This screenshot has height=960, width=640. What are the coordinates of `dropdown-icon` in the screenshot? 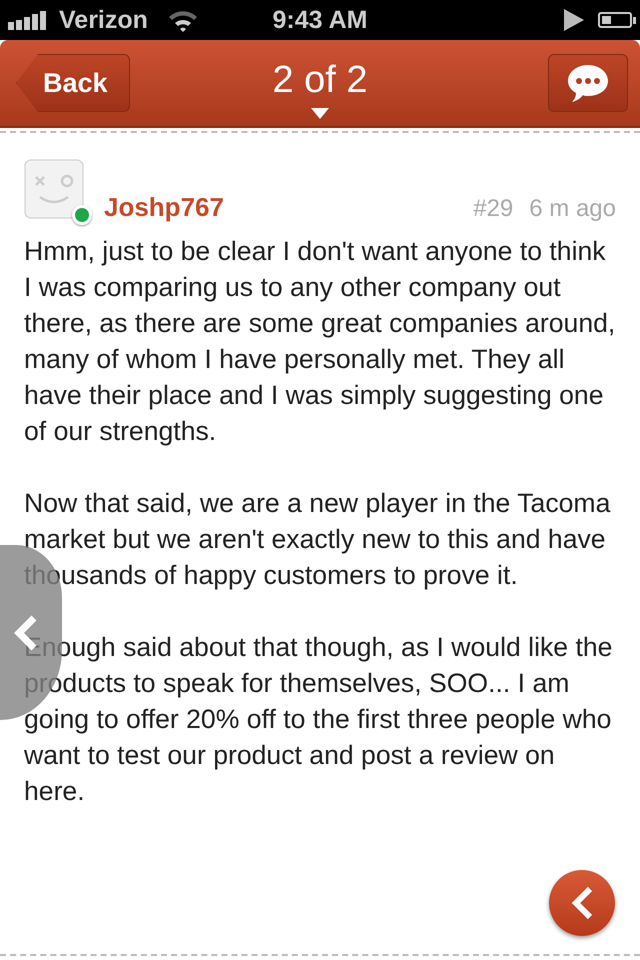 It's located at (320, 113).